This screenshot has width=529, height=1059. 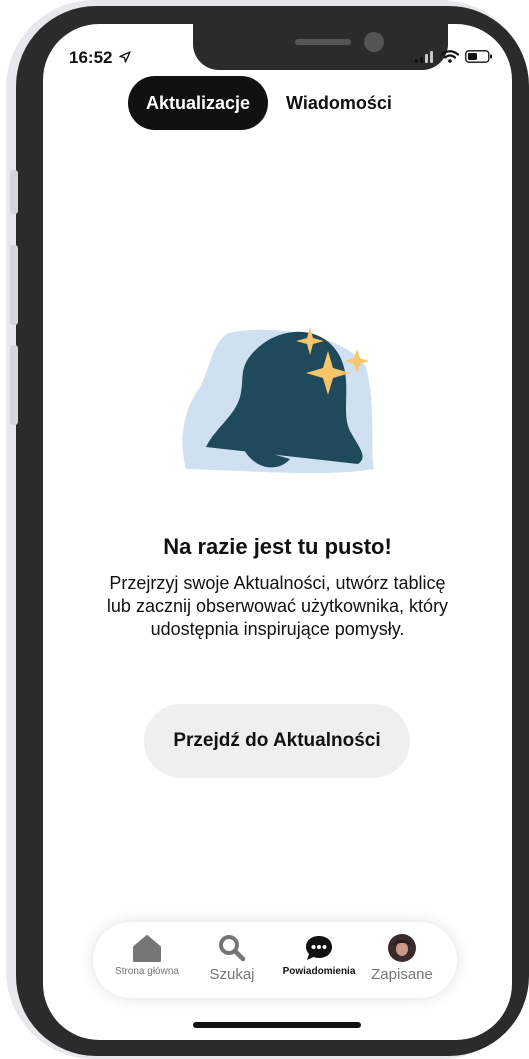 I want to click on go-to-updates-button: Przejdź do Aktualności, so click(x=277, y=741).